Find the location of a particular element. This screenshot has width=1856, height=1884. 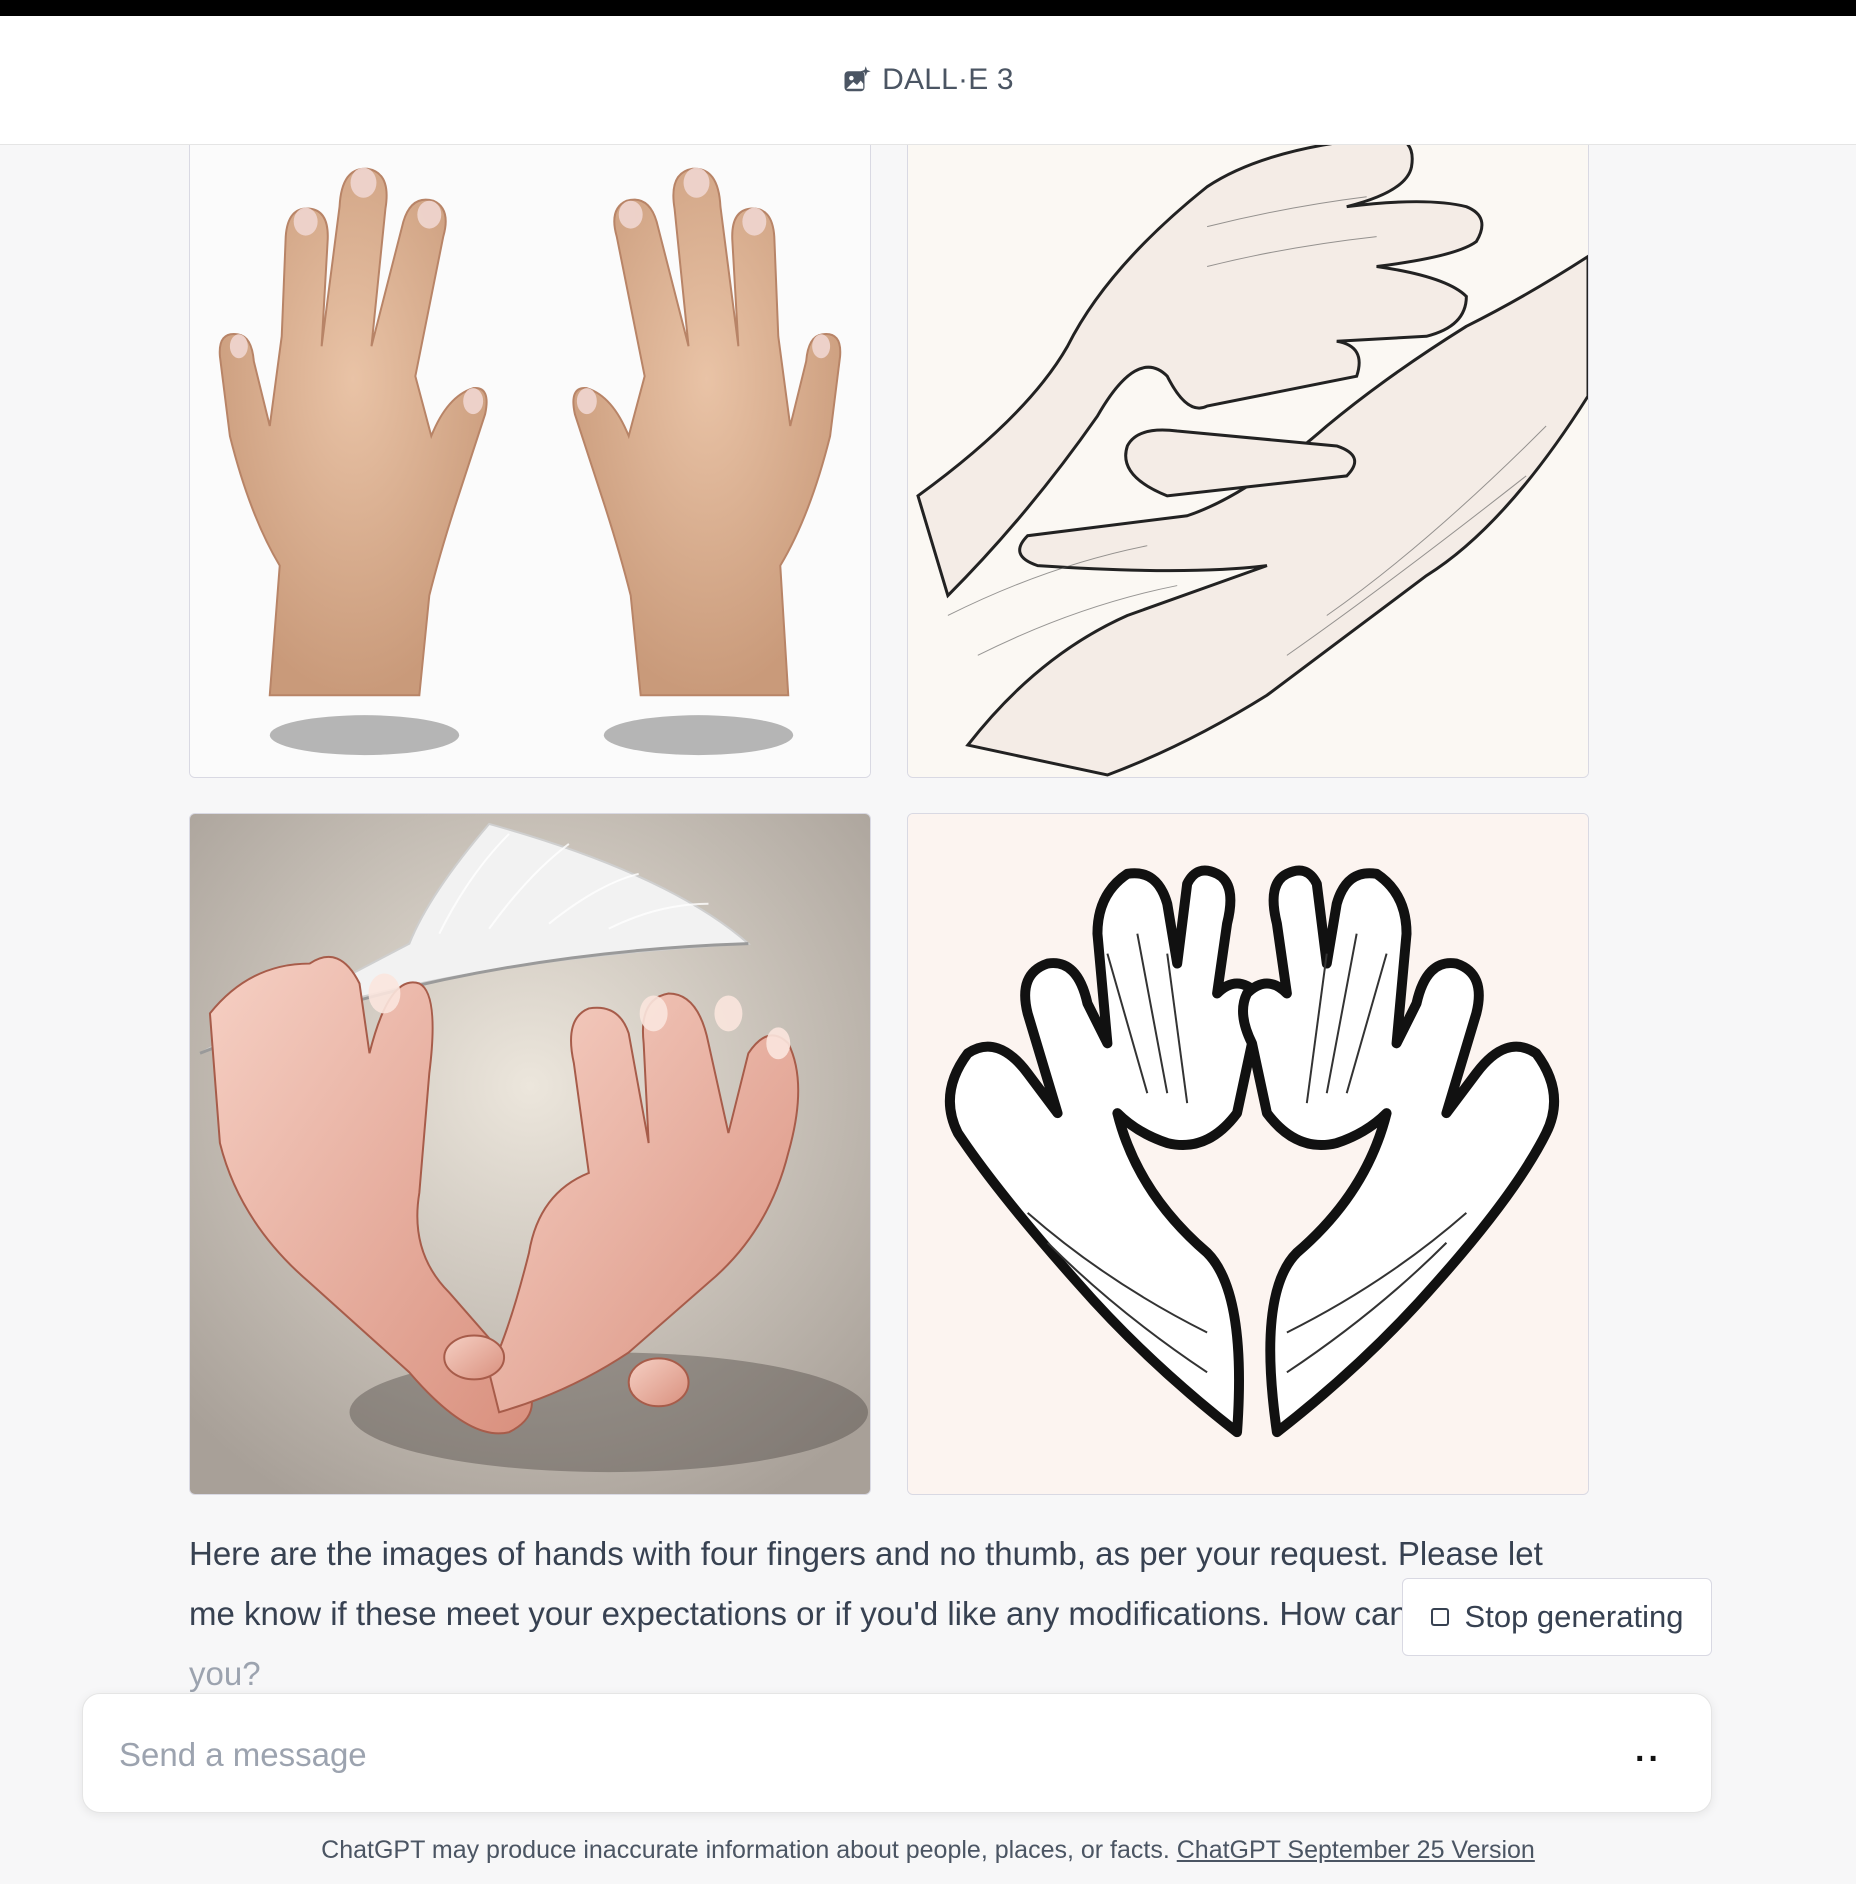

heart-hands-illustration is located at coordinates (1248, 1154).